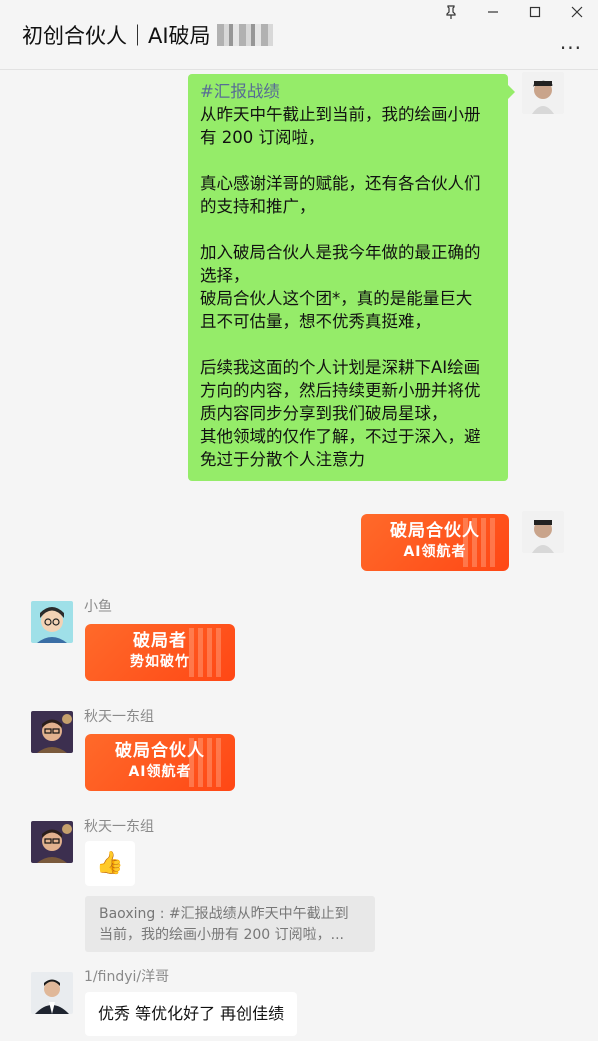 The height and width of the screenshot is (1041, 598). I want to click on message-line: 后续我这面的个人计划是深耕下AI绘画, so click(340, 367).